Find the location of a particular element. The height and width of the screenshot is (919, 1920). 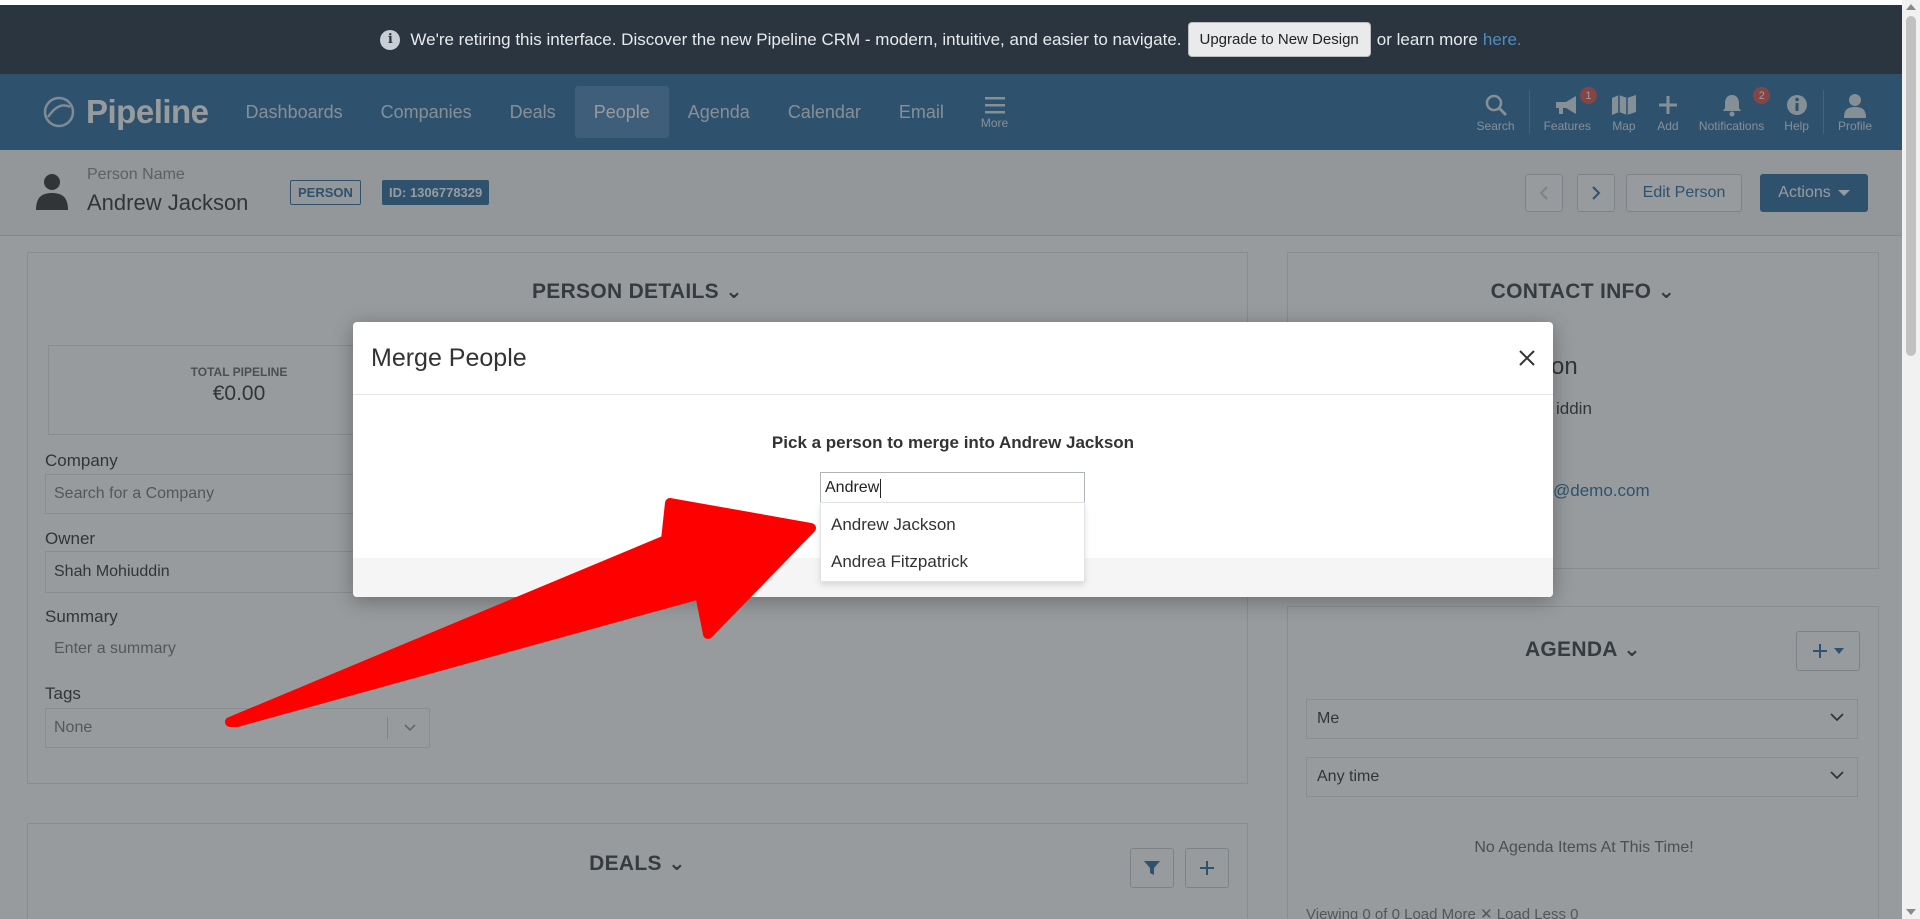

suggestion-item: Andrea Fitzpatrick is located at coordinates (952, 561).